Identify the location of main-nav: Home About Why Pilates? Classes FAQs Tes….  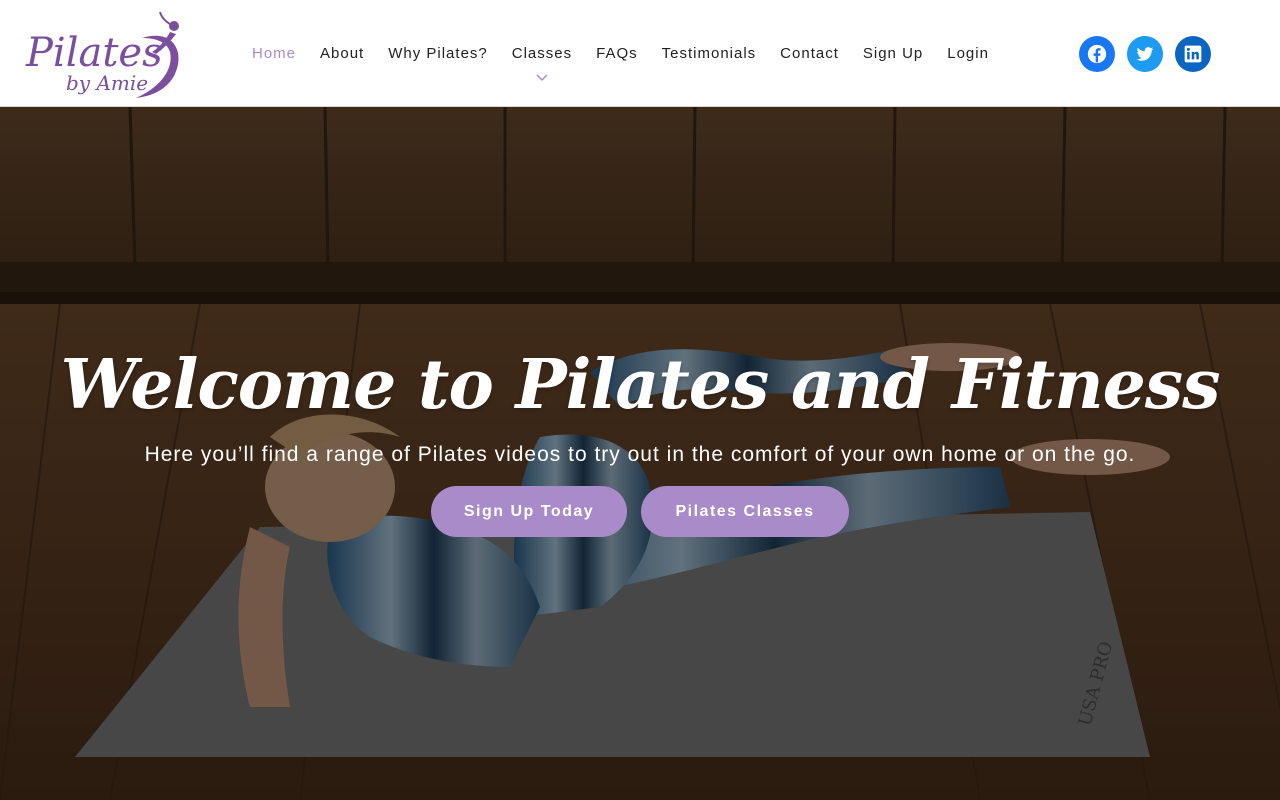
(620, 53).